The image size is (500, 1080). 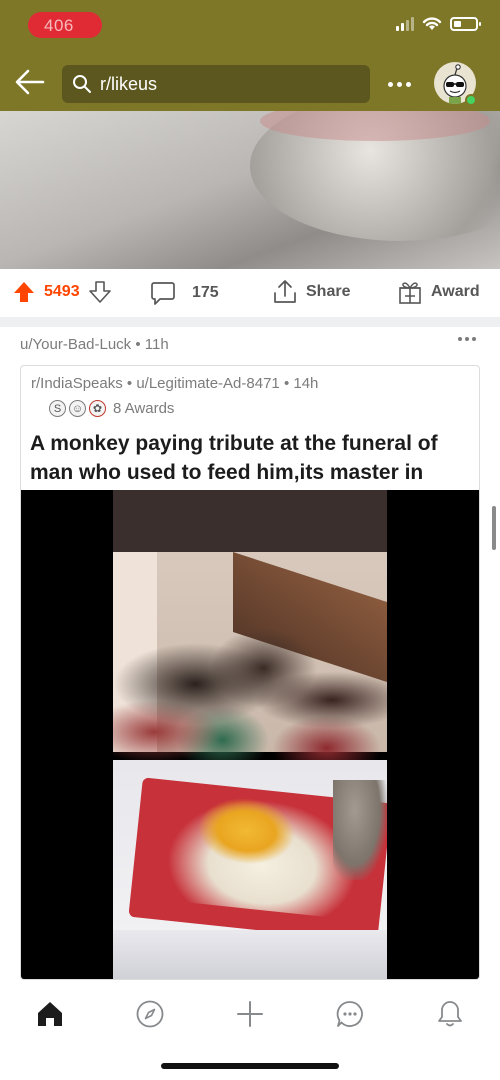 I want to click on battery-icon, so click(x=465, y=23).